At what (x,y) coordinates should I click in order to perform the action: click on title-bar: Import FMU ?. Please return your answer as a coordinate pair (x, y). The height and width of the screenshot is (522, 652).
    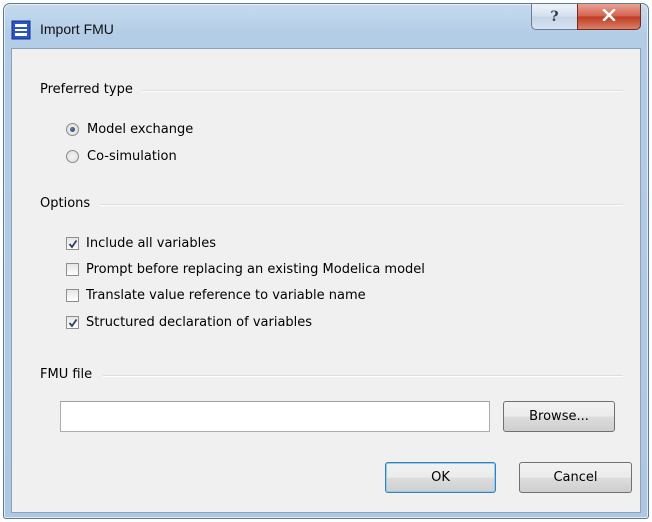
    Looking at the image, I should click on (326, 26).